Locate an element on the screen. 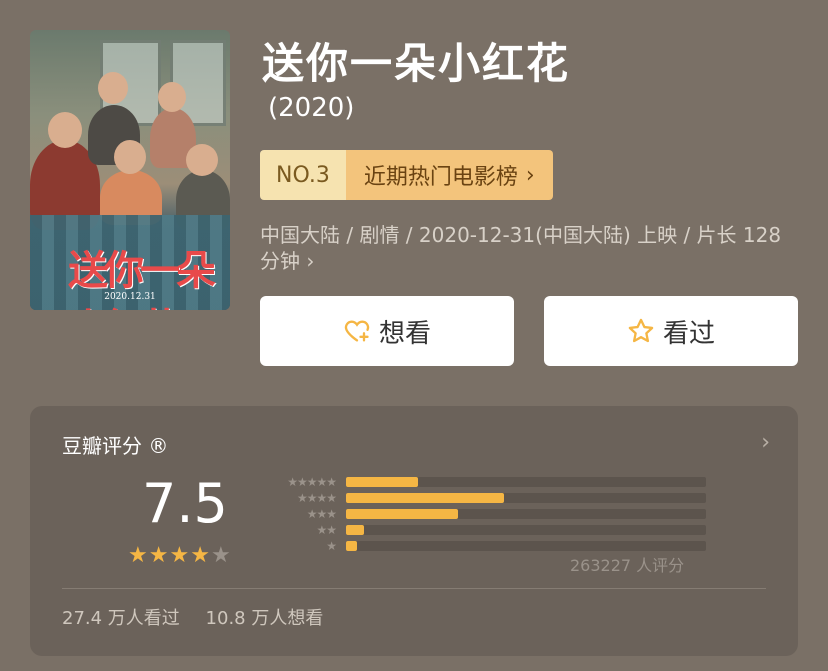 The image size is (828, 671). rank-list-label: 近期热门电影榜 is located at coordinates (440, 177).